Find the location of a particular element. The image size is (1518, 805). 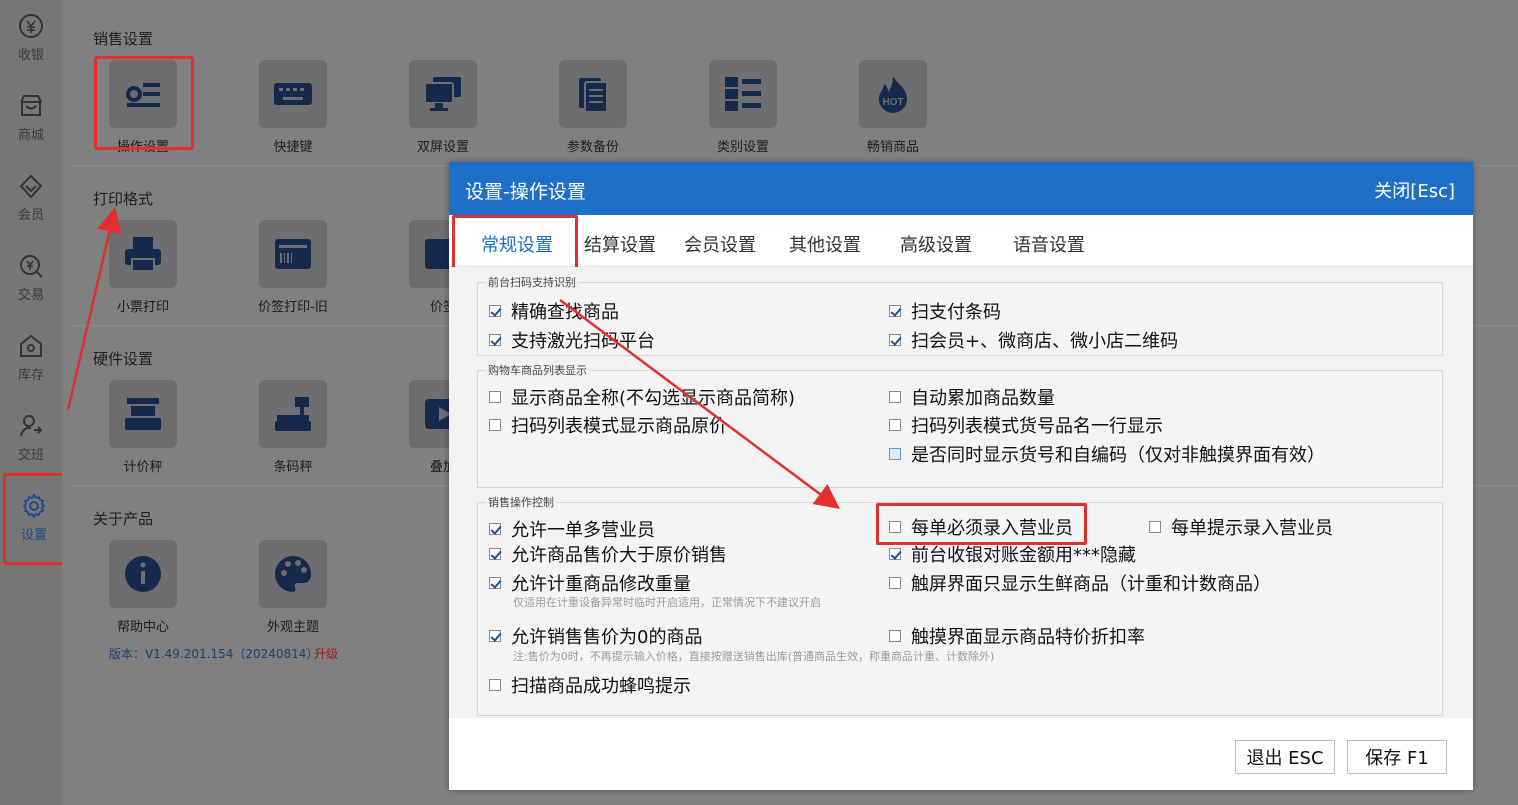

checkbox-auto-accumulate: 自动累加商品数量 is located at coordinates (972, 397).